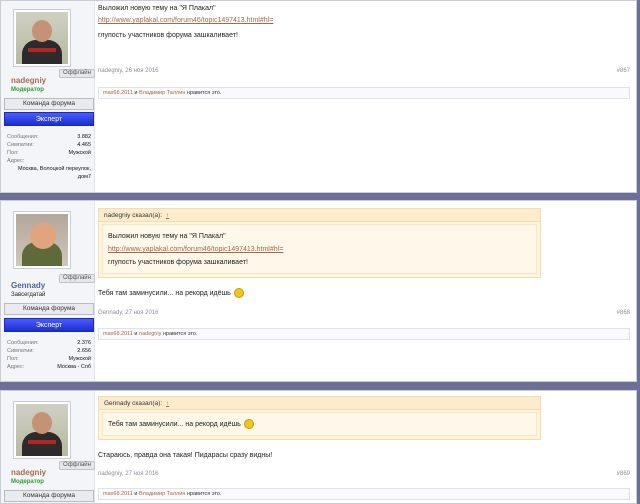  What do you see at coordinates (364, 474) in the screenshot?
I see `post-meta: nadegniy, 27 ноя 2016 #869` at bounding box center [364, 474].